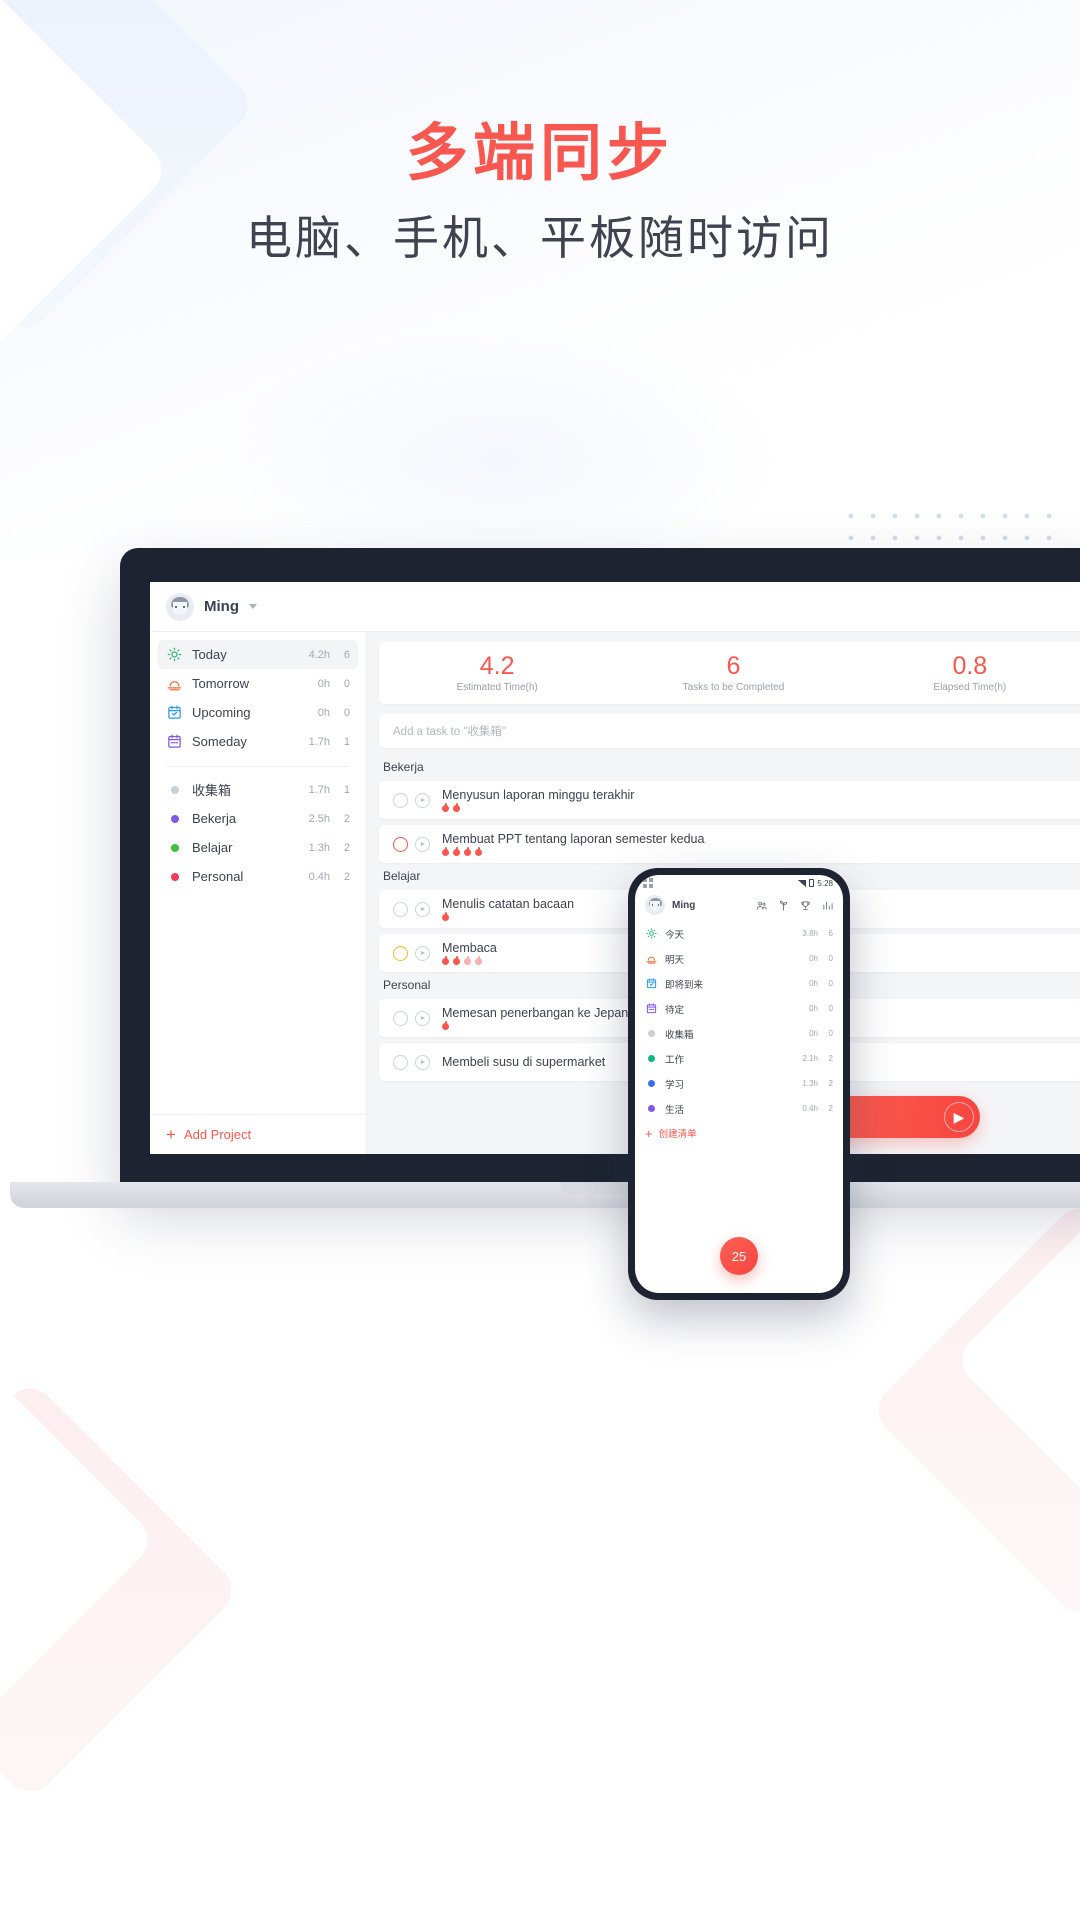 The height and width of the screenshot is (1920, 1080). What do you see at coordinates (212, 790) in the screenshot?
I see `sidebar-item-label: 收集箱` at bounding box center [212, 790].